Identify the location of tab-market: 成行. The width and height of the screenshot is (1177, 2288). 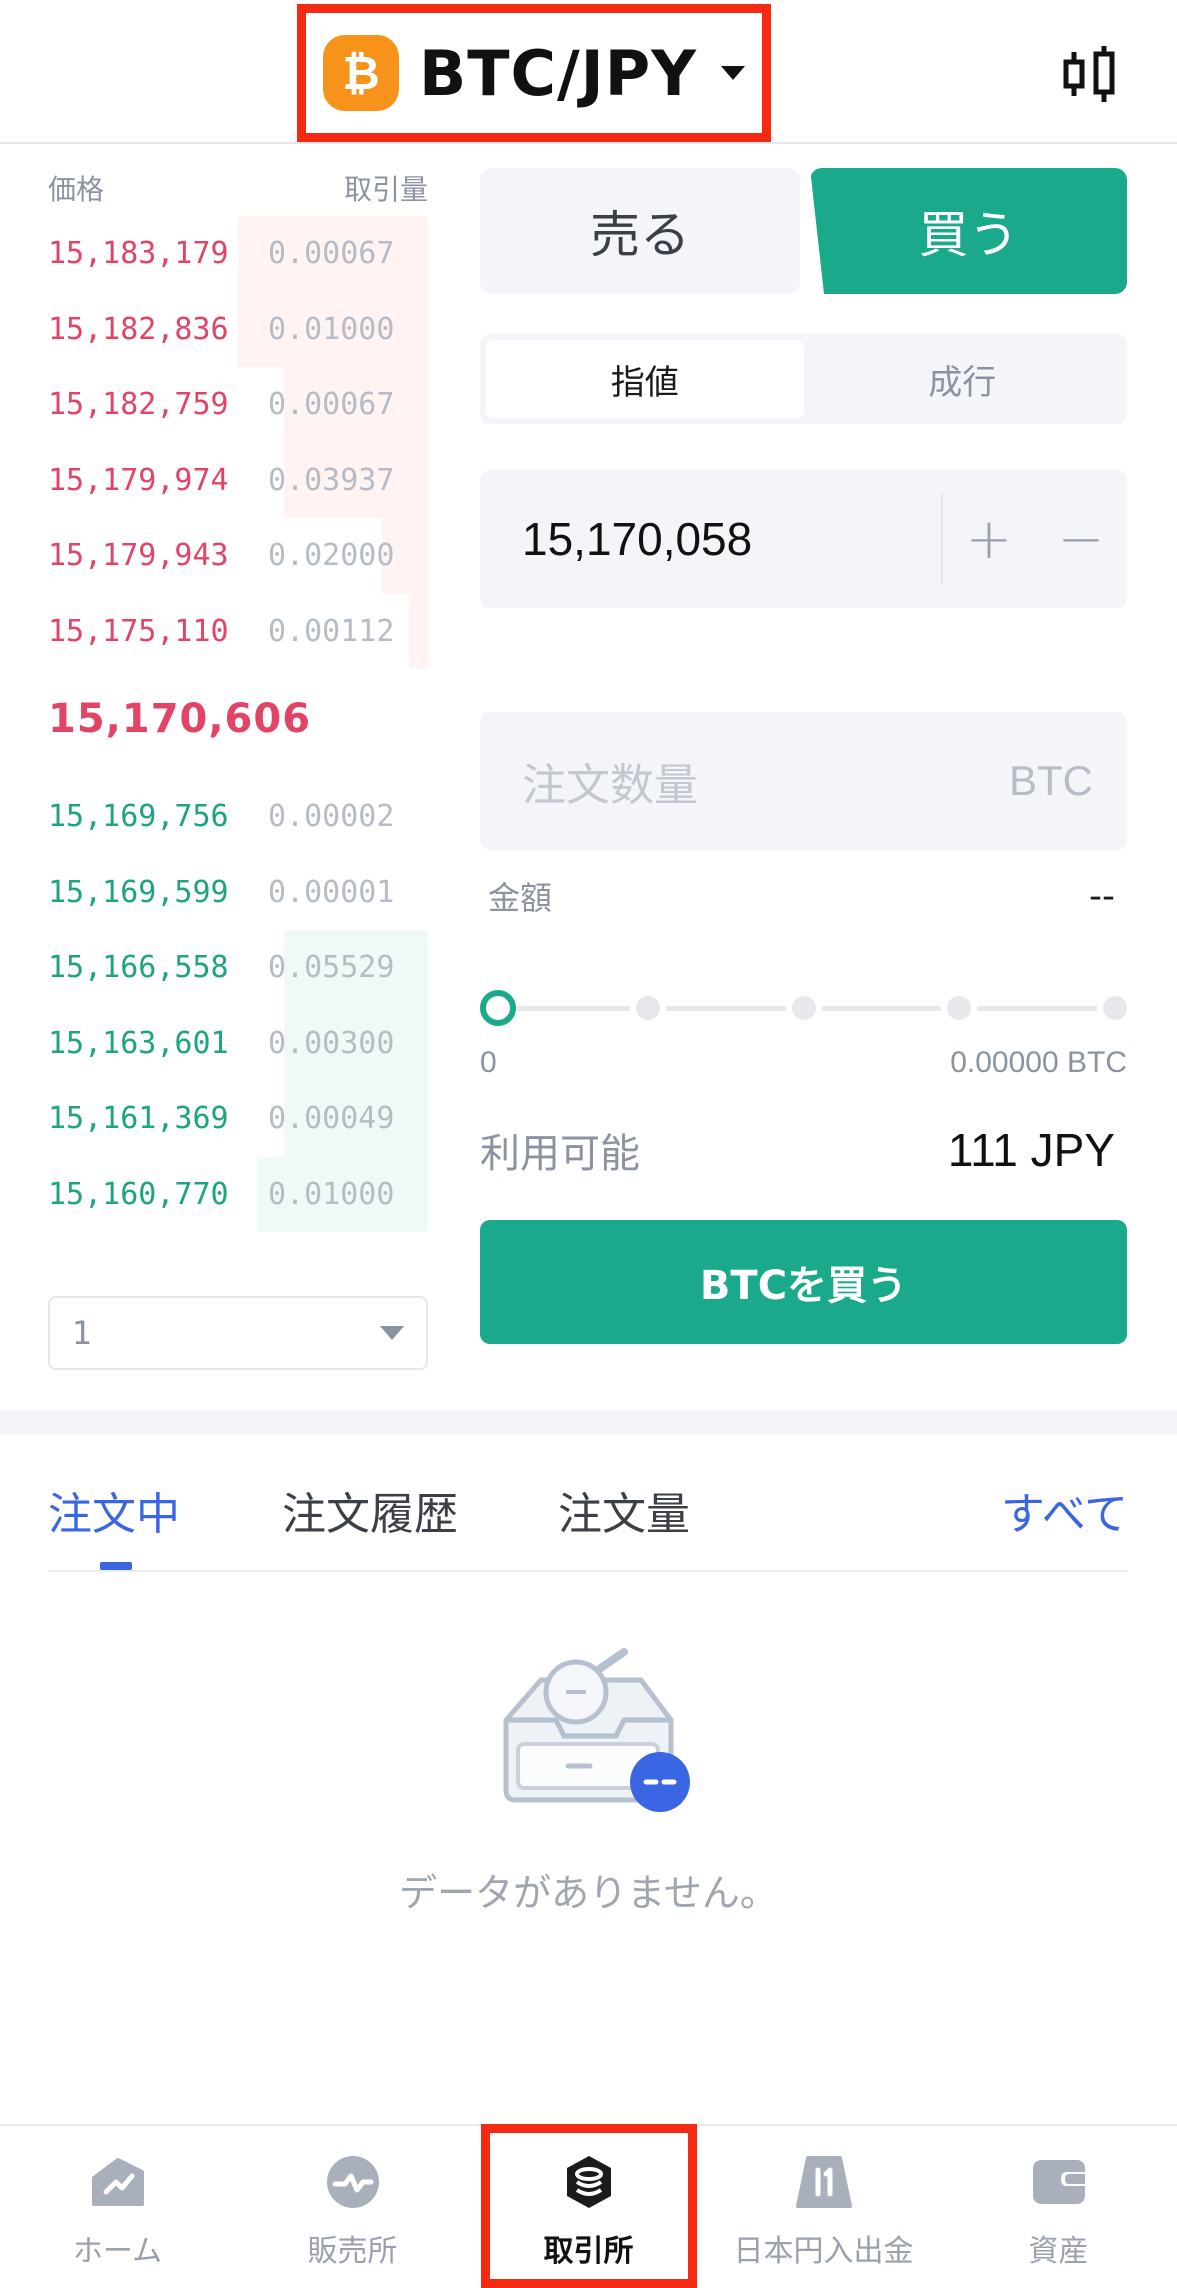
(963, 379).